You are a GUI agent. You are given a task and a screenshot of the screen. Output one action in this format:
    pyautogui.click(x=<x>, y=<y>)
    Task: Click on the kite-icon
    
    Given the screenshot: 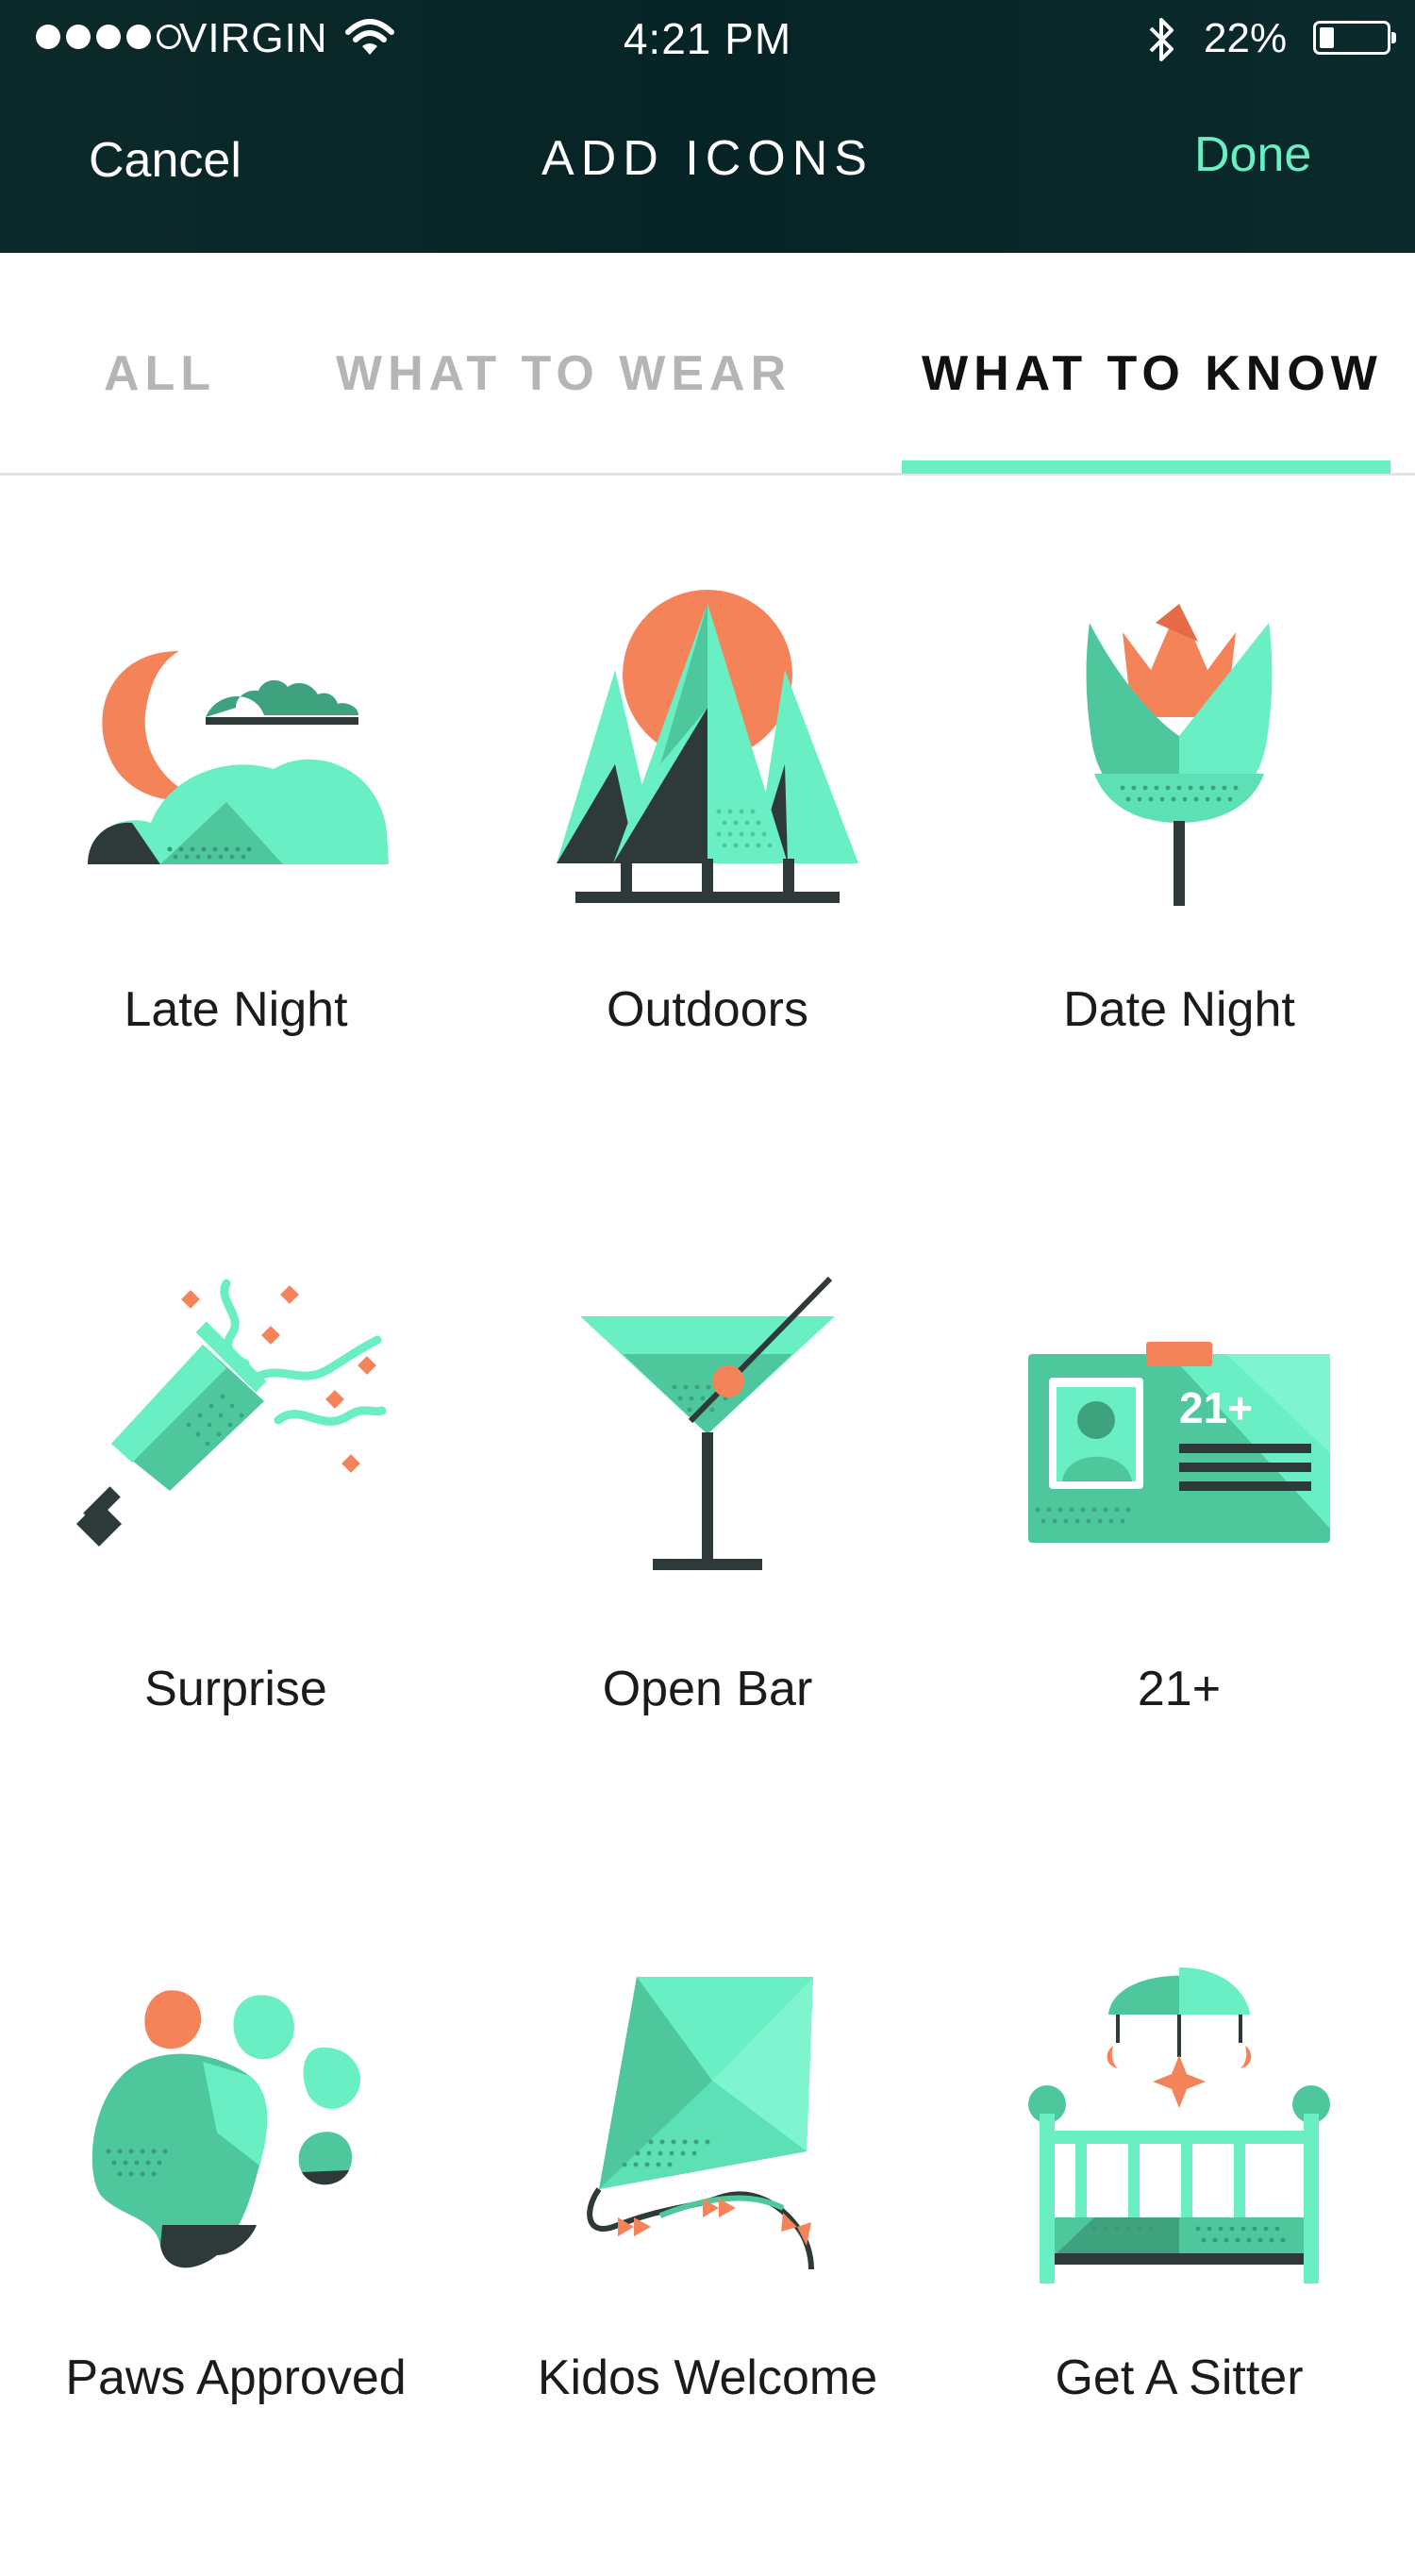 What is the action you would take?
    pyautogui.click(x=700, y=2123)
    